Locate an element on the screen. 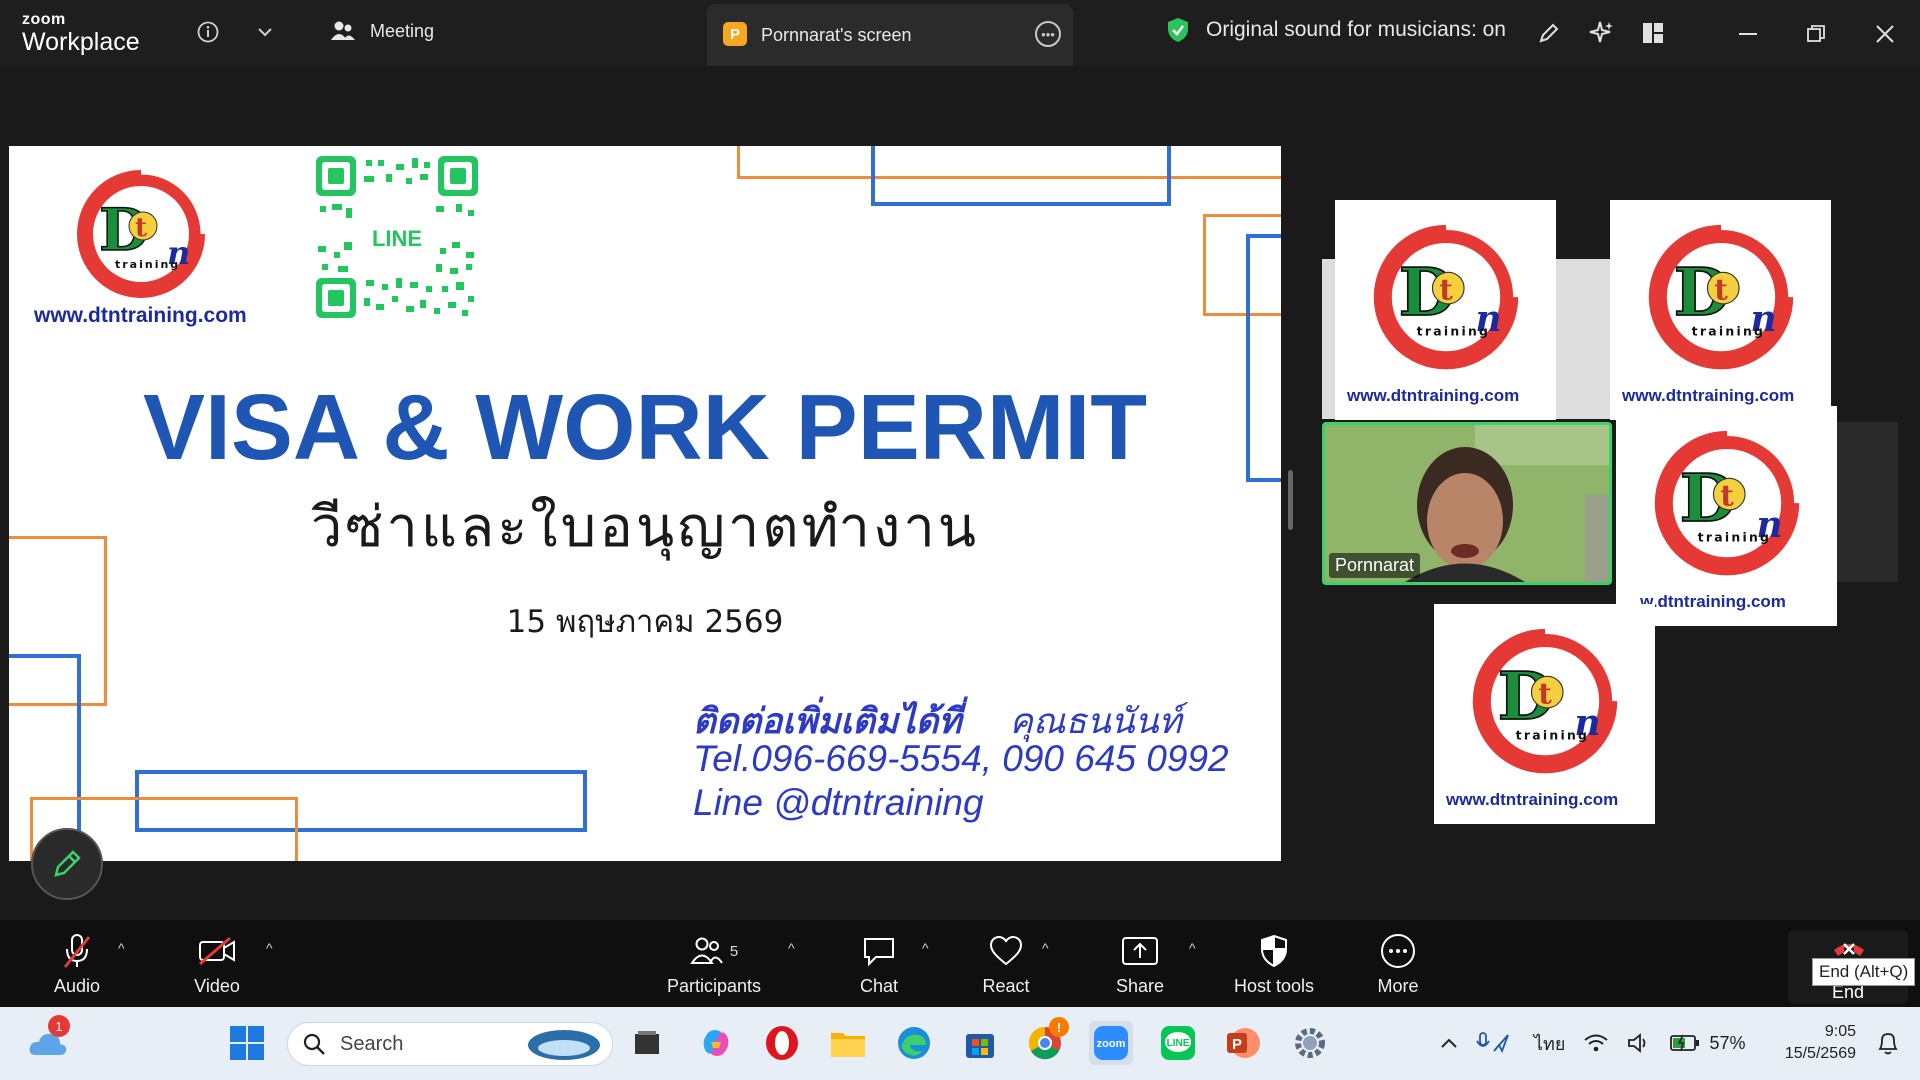 The image size is (1920, 1080). share-button: Share is located at coordinates (1140, 964).